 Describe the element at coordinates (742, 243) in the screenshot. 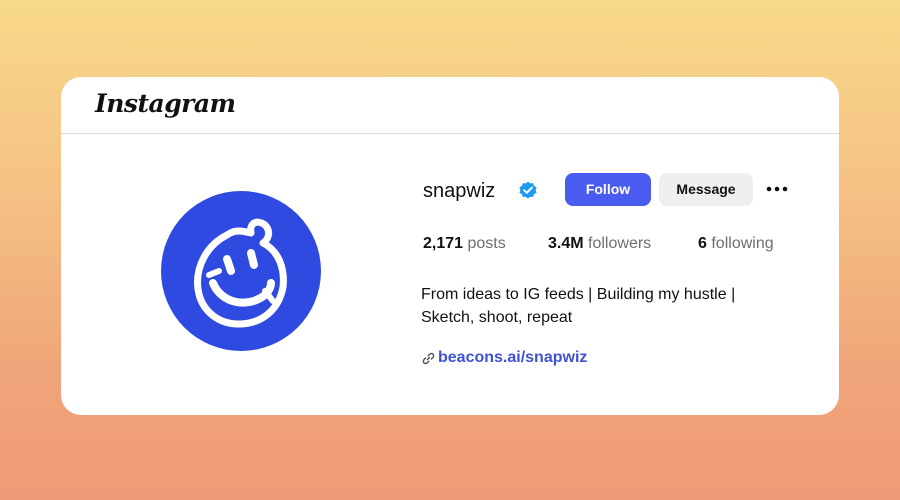

I see `following-label: following` at that location.